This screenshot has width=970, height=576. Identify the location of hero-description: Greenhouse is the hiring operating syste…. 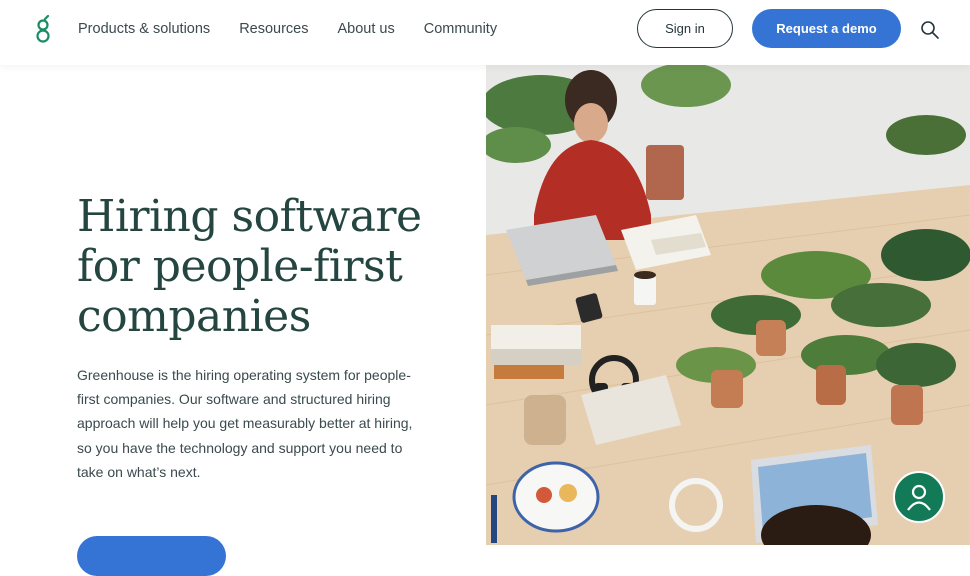
(245, 423).